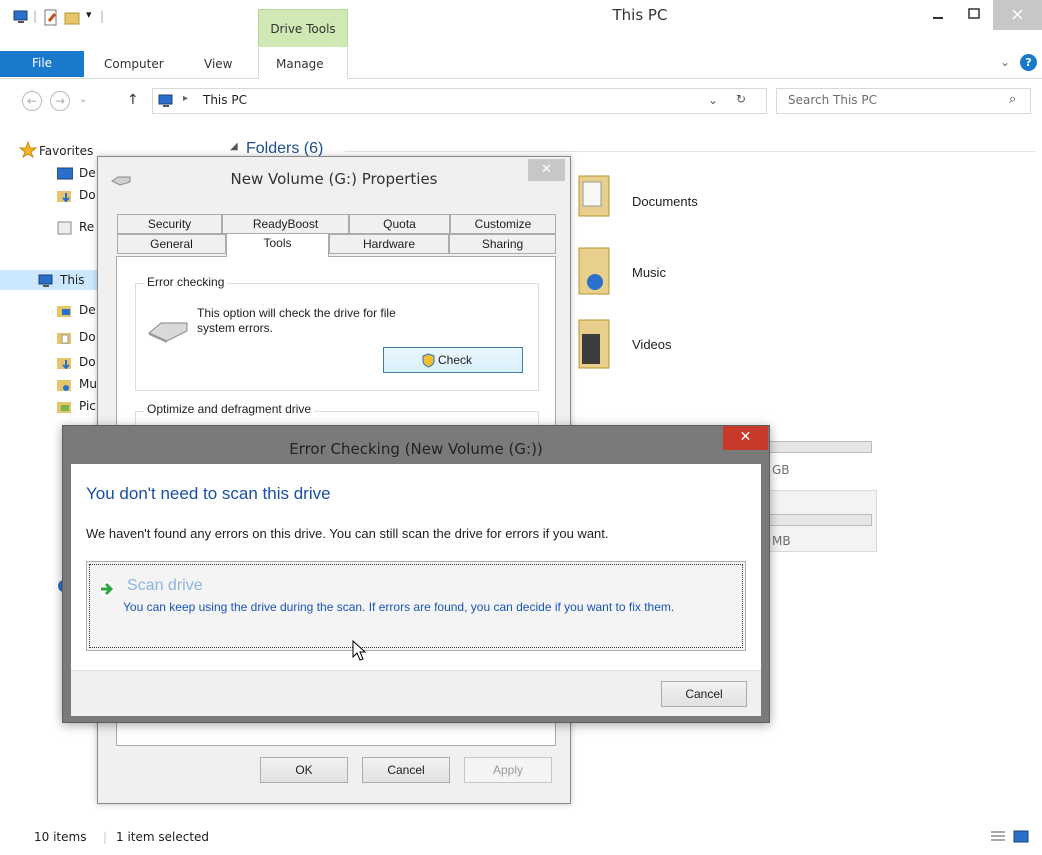 This screenshot has height=855, width=1042. I want to click on tab-manage: Manage, so click(300, 64).